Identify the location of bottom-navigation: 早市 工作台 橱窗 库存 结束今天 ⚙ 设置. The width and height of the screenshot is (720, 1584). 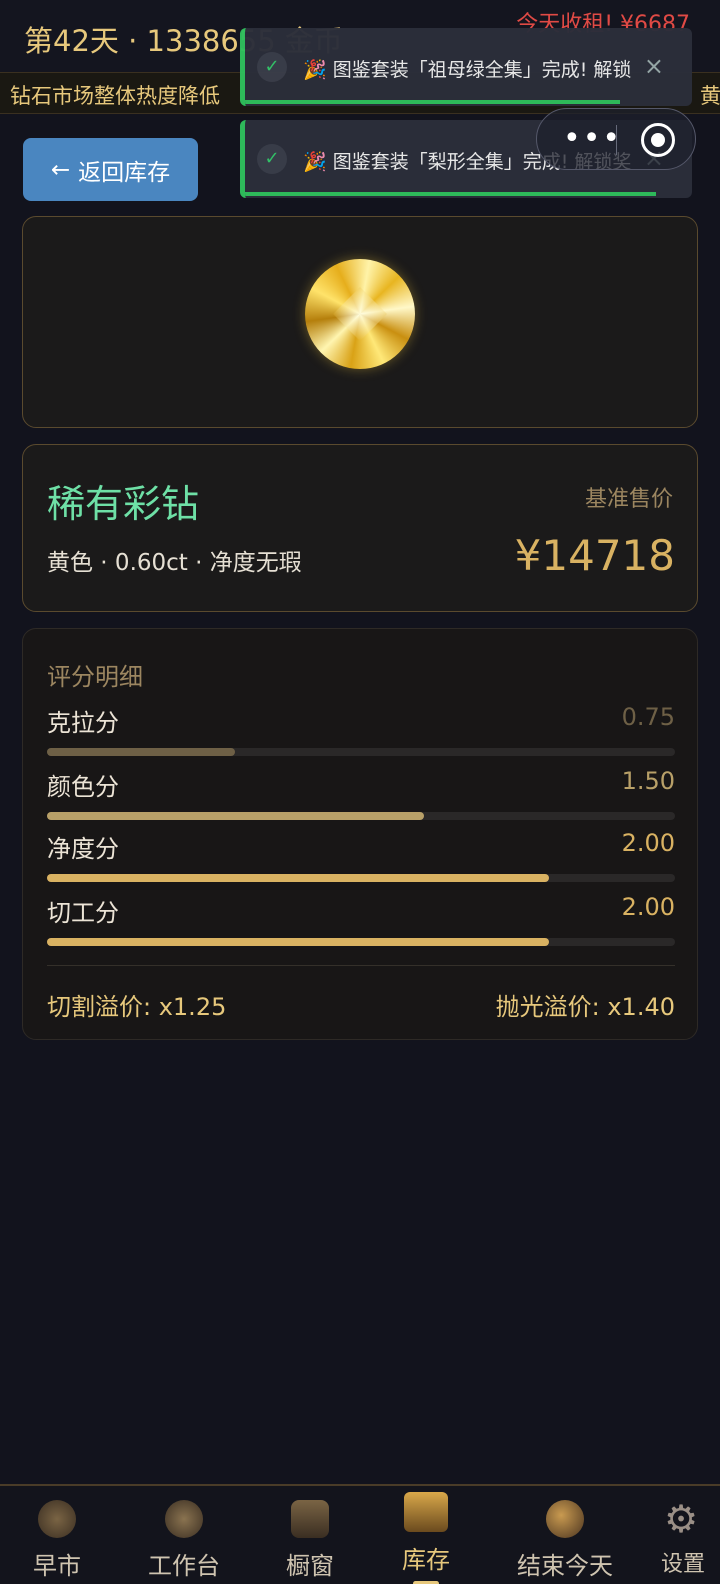
(360, 1534).